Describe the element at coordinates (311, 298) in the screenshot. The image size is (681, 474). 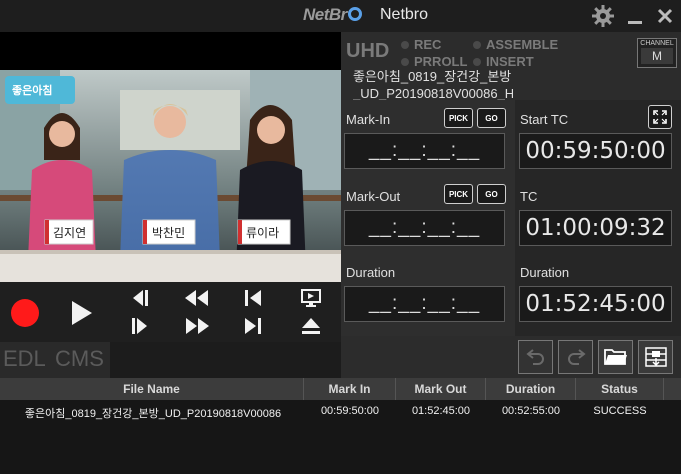
I see `monitor-icon` at that location.